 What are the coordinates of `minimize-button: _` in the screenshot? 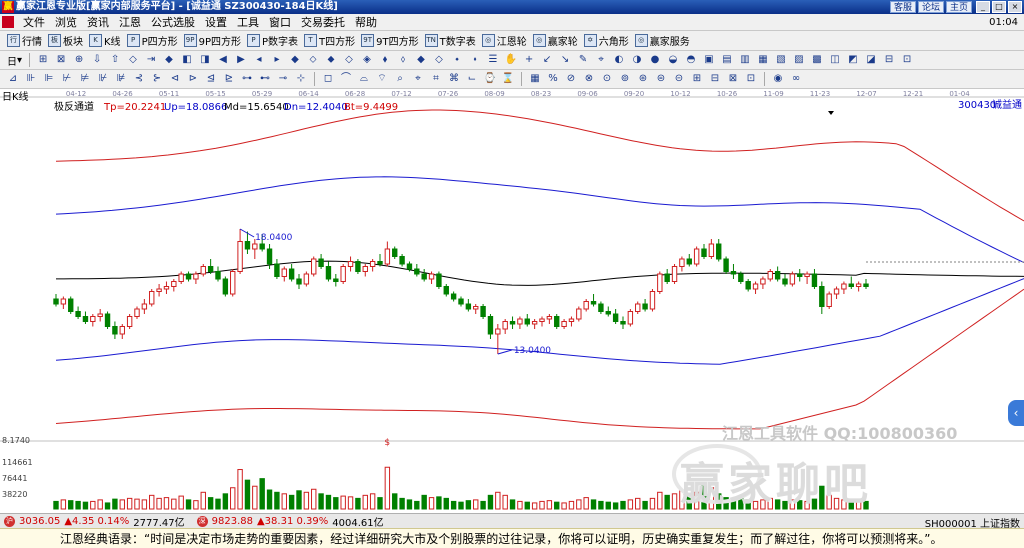 It's located at (983, 7).